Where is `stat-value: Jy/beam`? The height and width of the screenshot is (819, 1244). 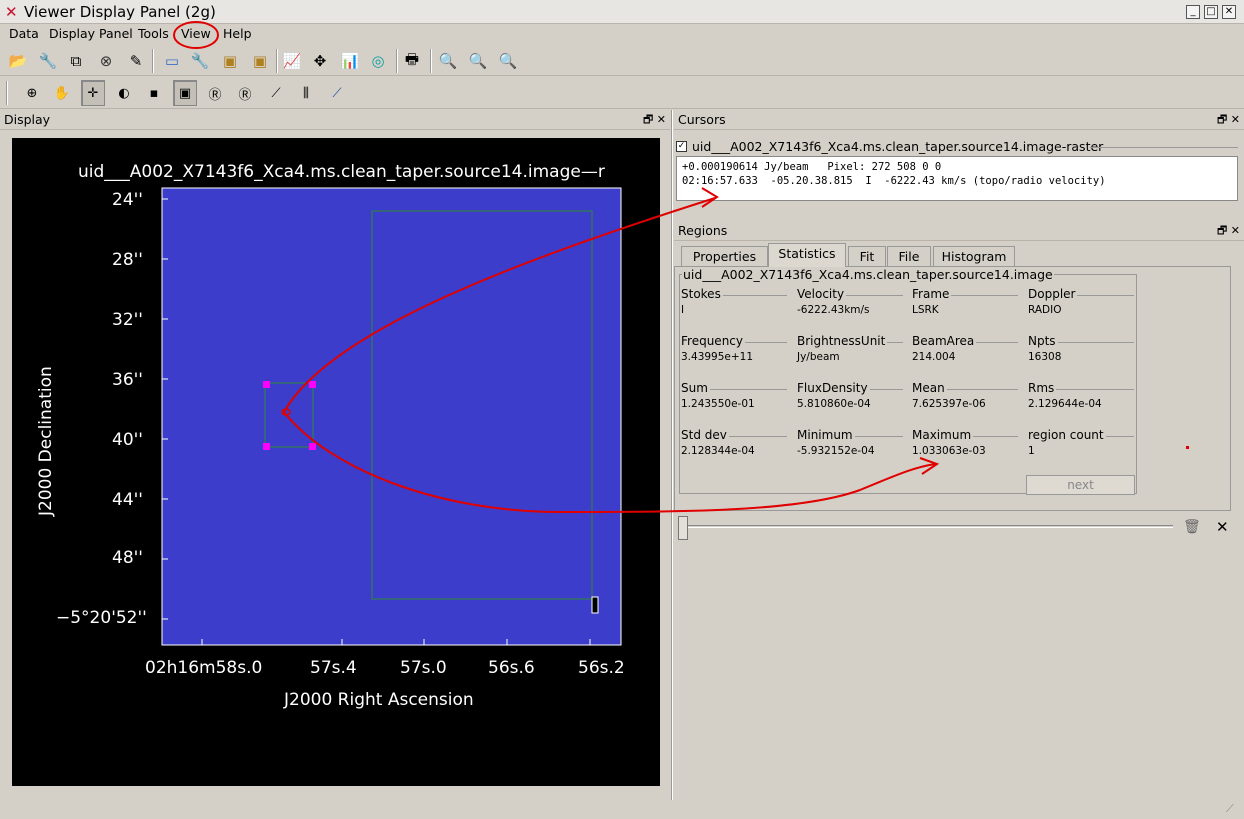
stat-value: Jy/beam is located at coordinates (818, 357).